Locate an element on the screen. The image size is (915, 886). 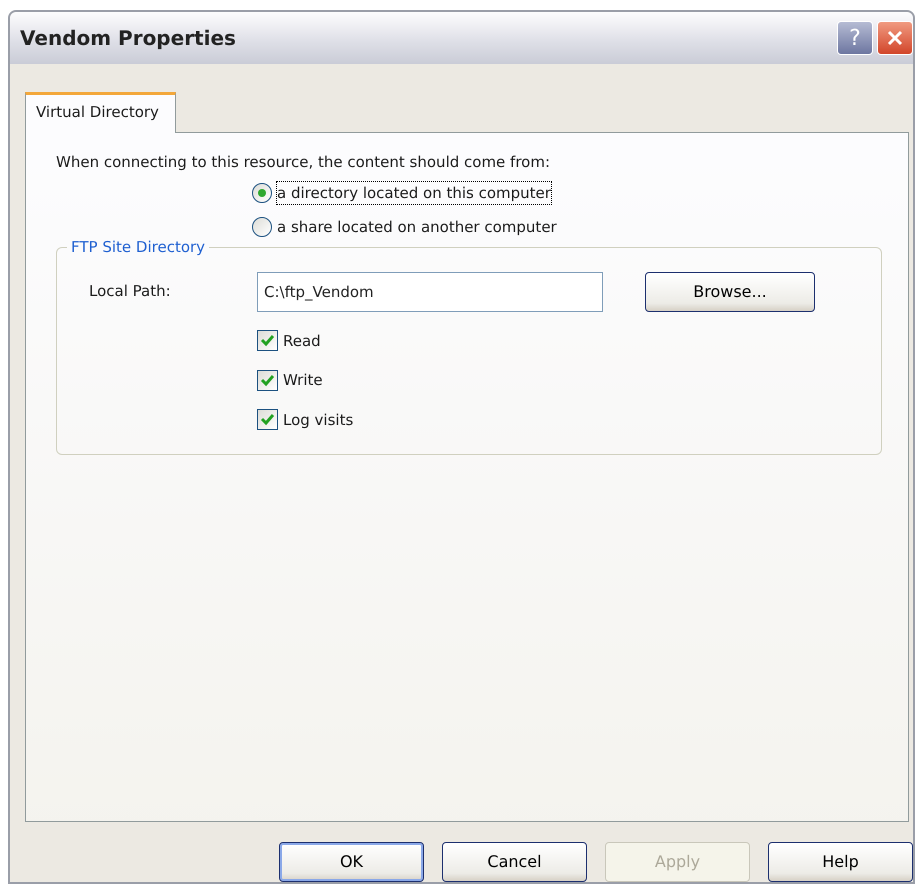
option-label: a share located on another computer is located at coordinates (417, 227).